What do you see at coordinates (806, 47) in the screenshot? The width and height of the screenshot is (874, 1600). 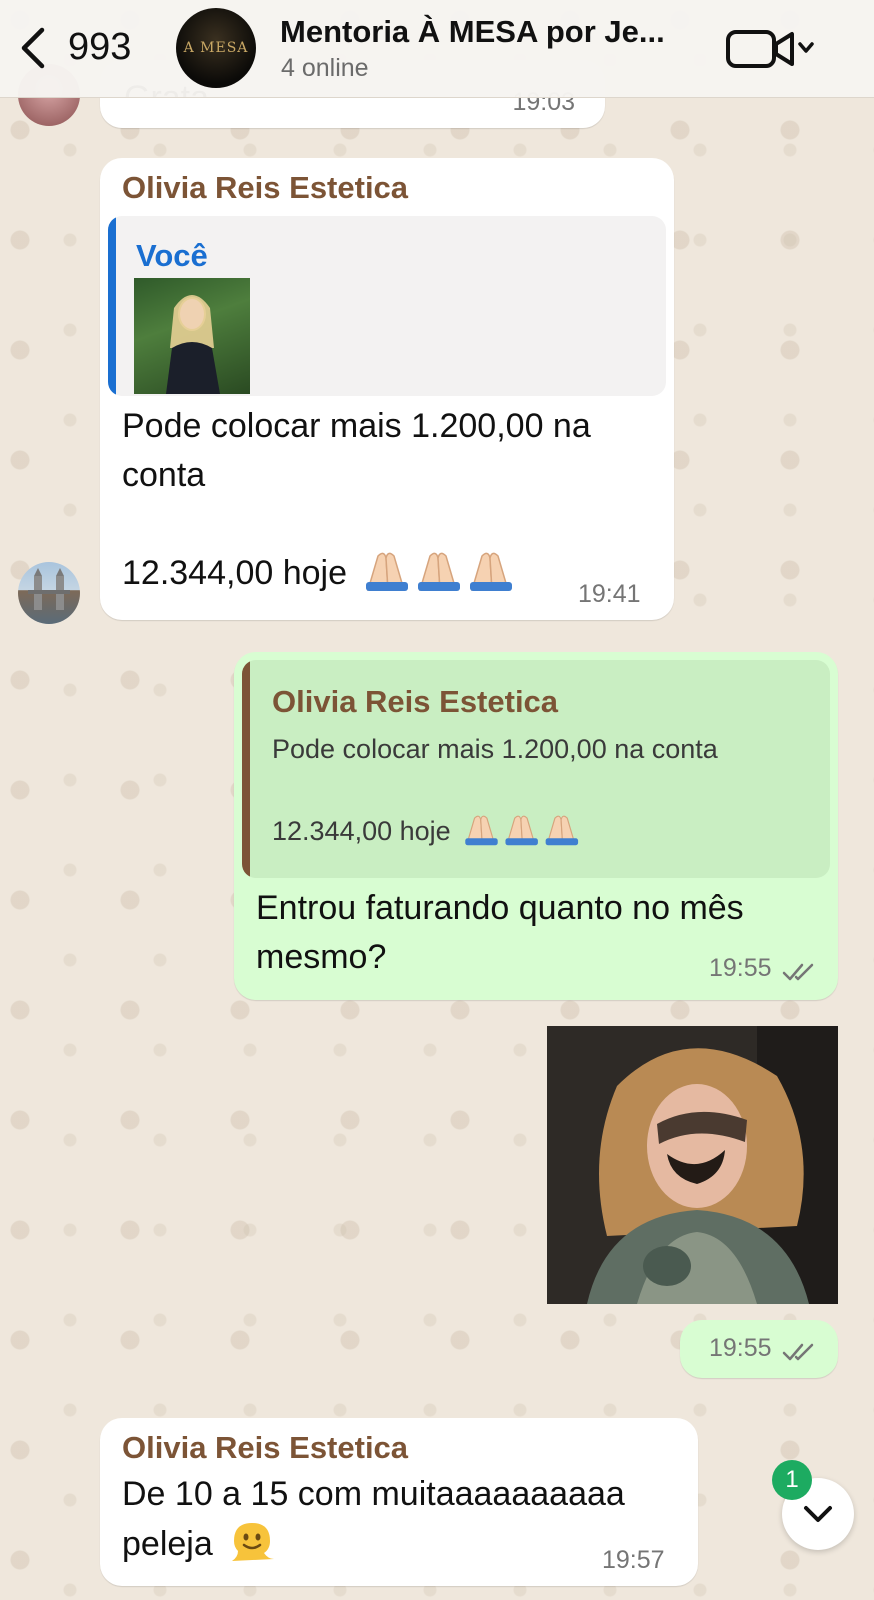 I see `chevron-down-icon` at bounding box center [806, 47].